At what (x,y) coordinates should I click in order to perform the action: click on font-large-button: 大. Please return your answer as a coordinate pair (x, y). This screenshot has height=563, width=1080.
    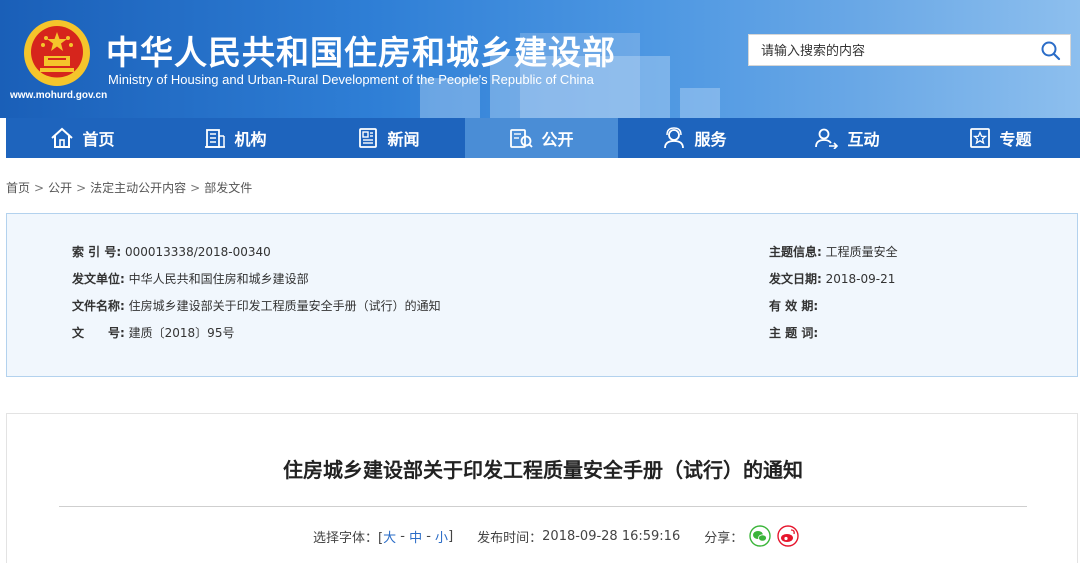
    Looking at the image, I should click on (389, 536).